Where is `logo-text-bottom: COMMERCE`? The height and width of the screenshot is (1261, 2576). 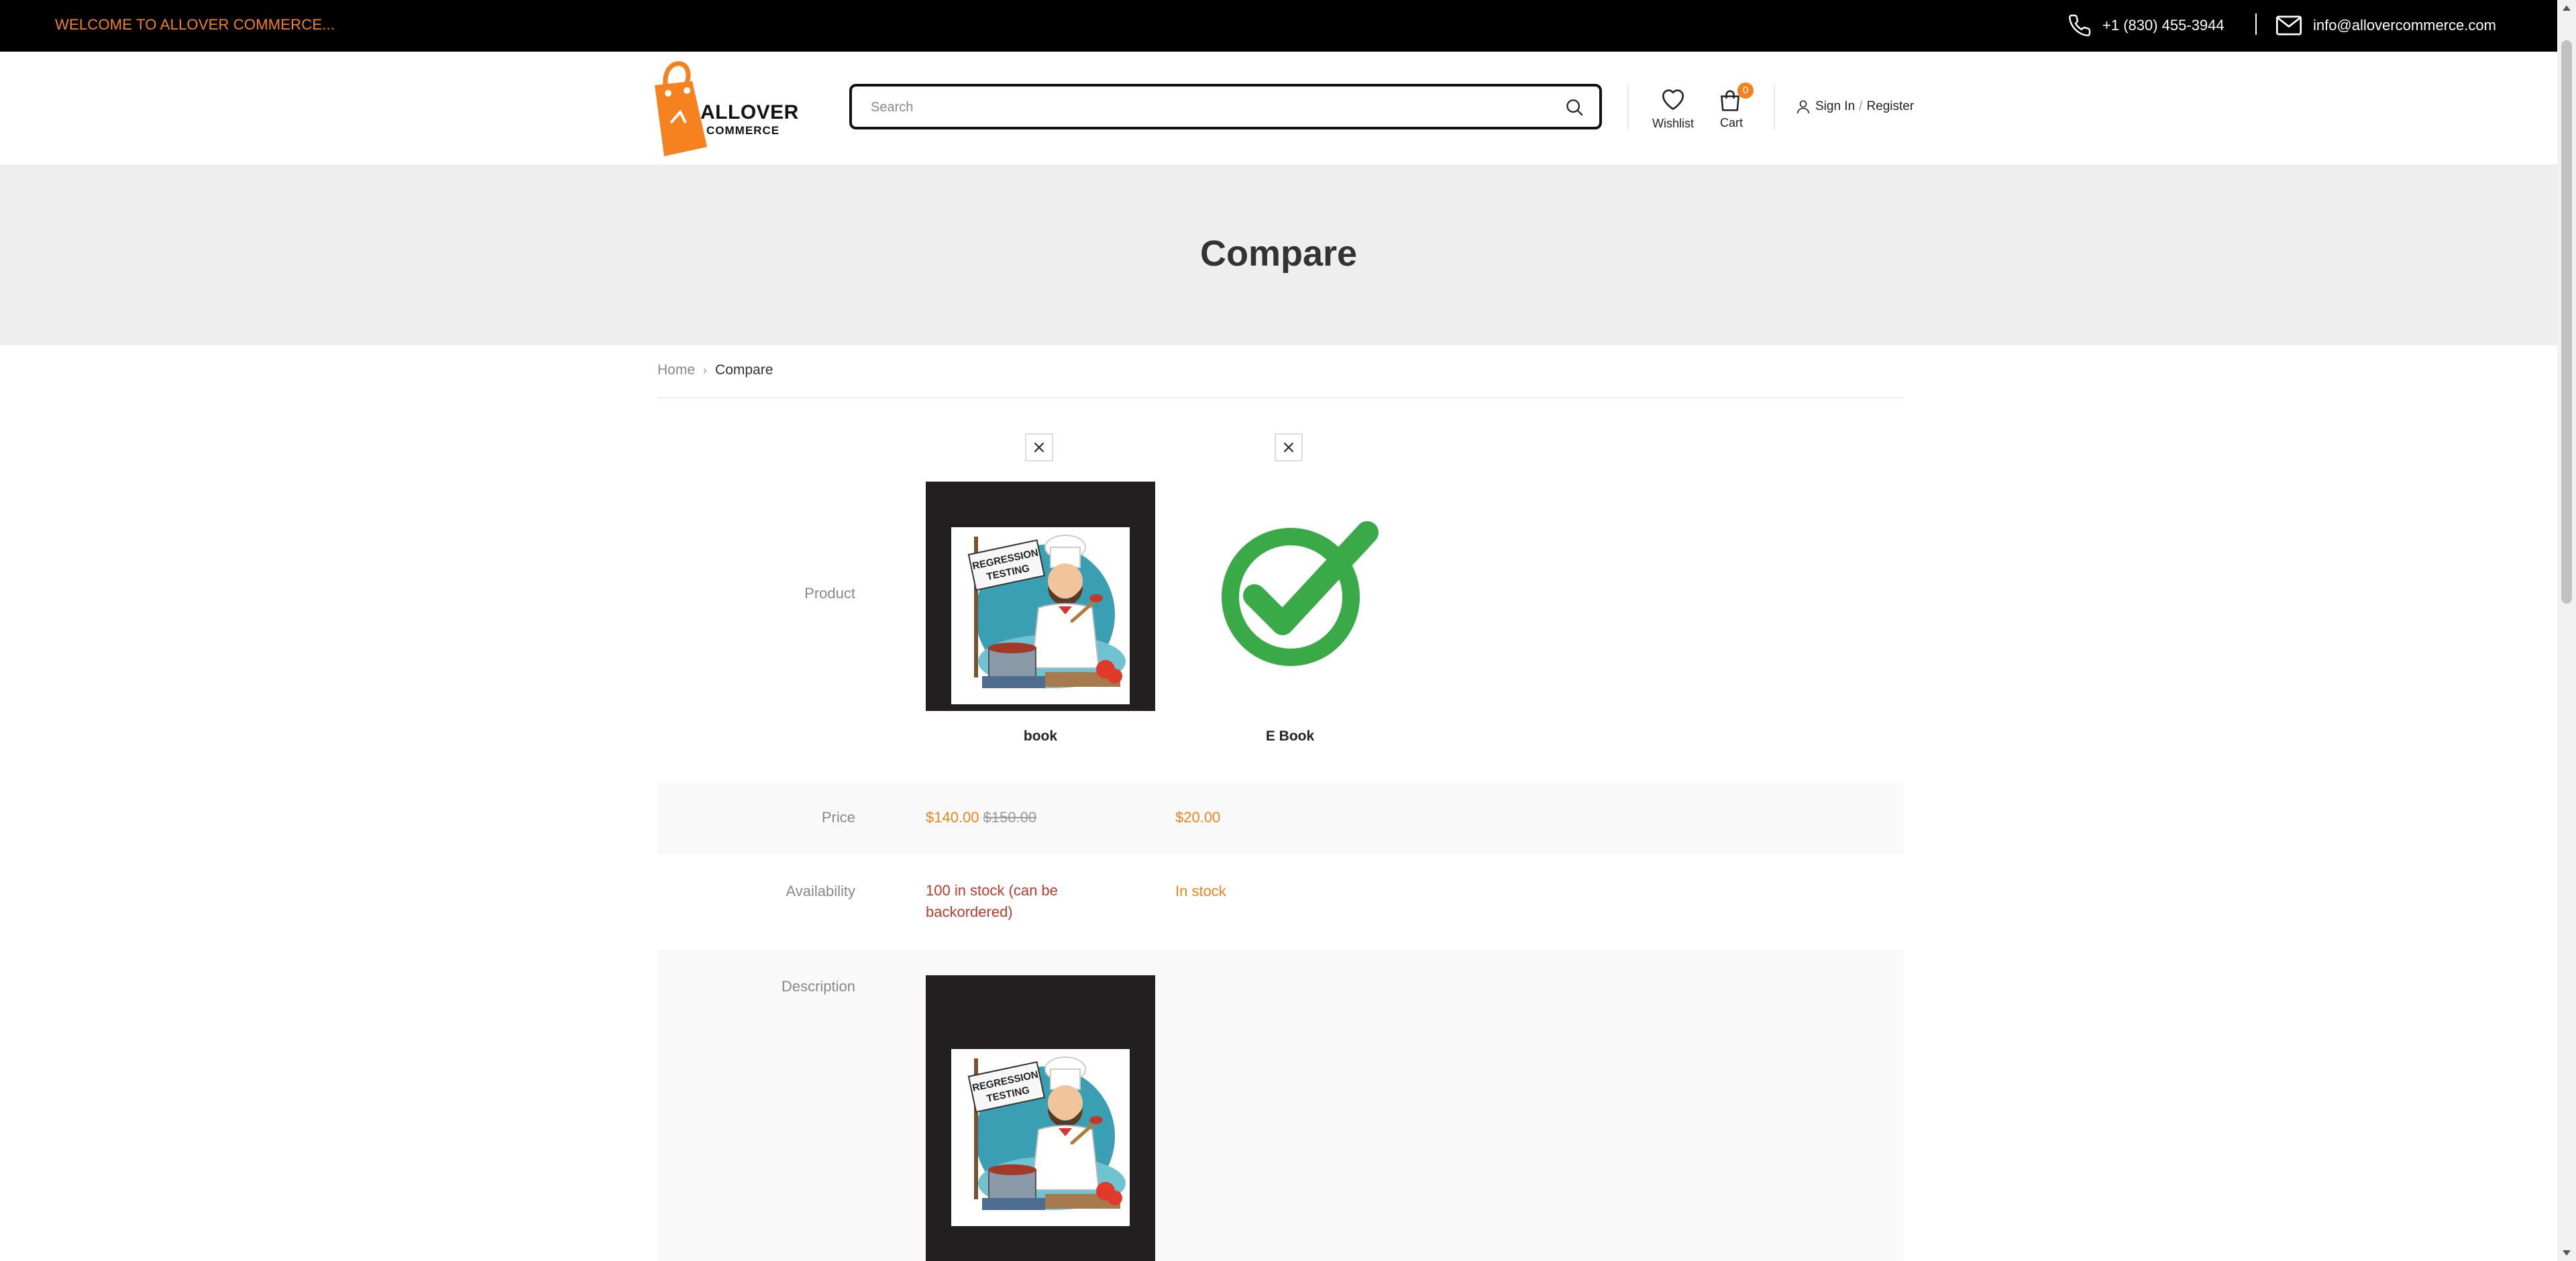 logo-text-bottom: COMMERCE is located at coordinates (743, 130).